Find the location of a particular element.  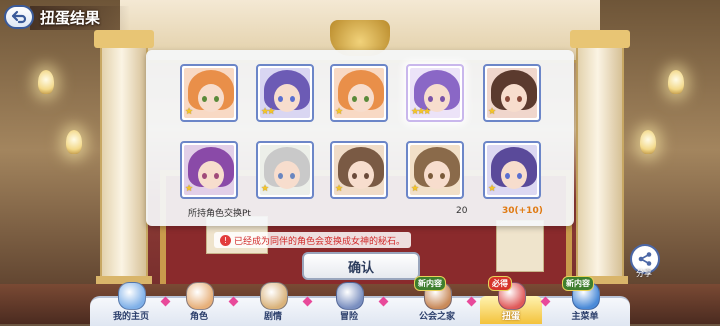

character-card-5: ★ is located at coordinates (512, 93).